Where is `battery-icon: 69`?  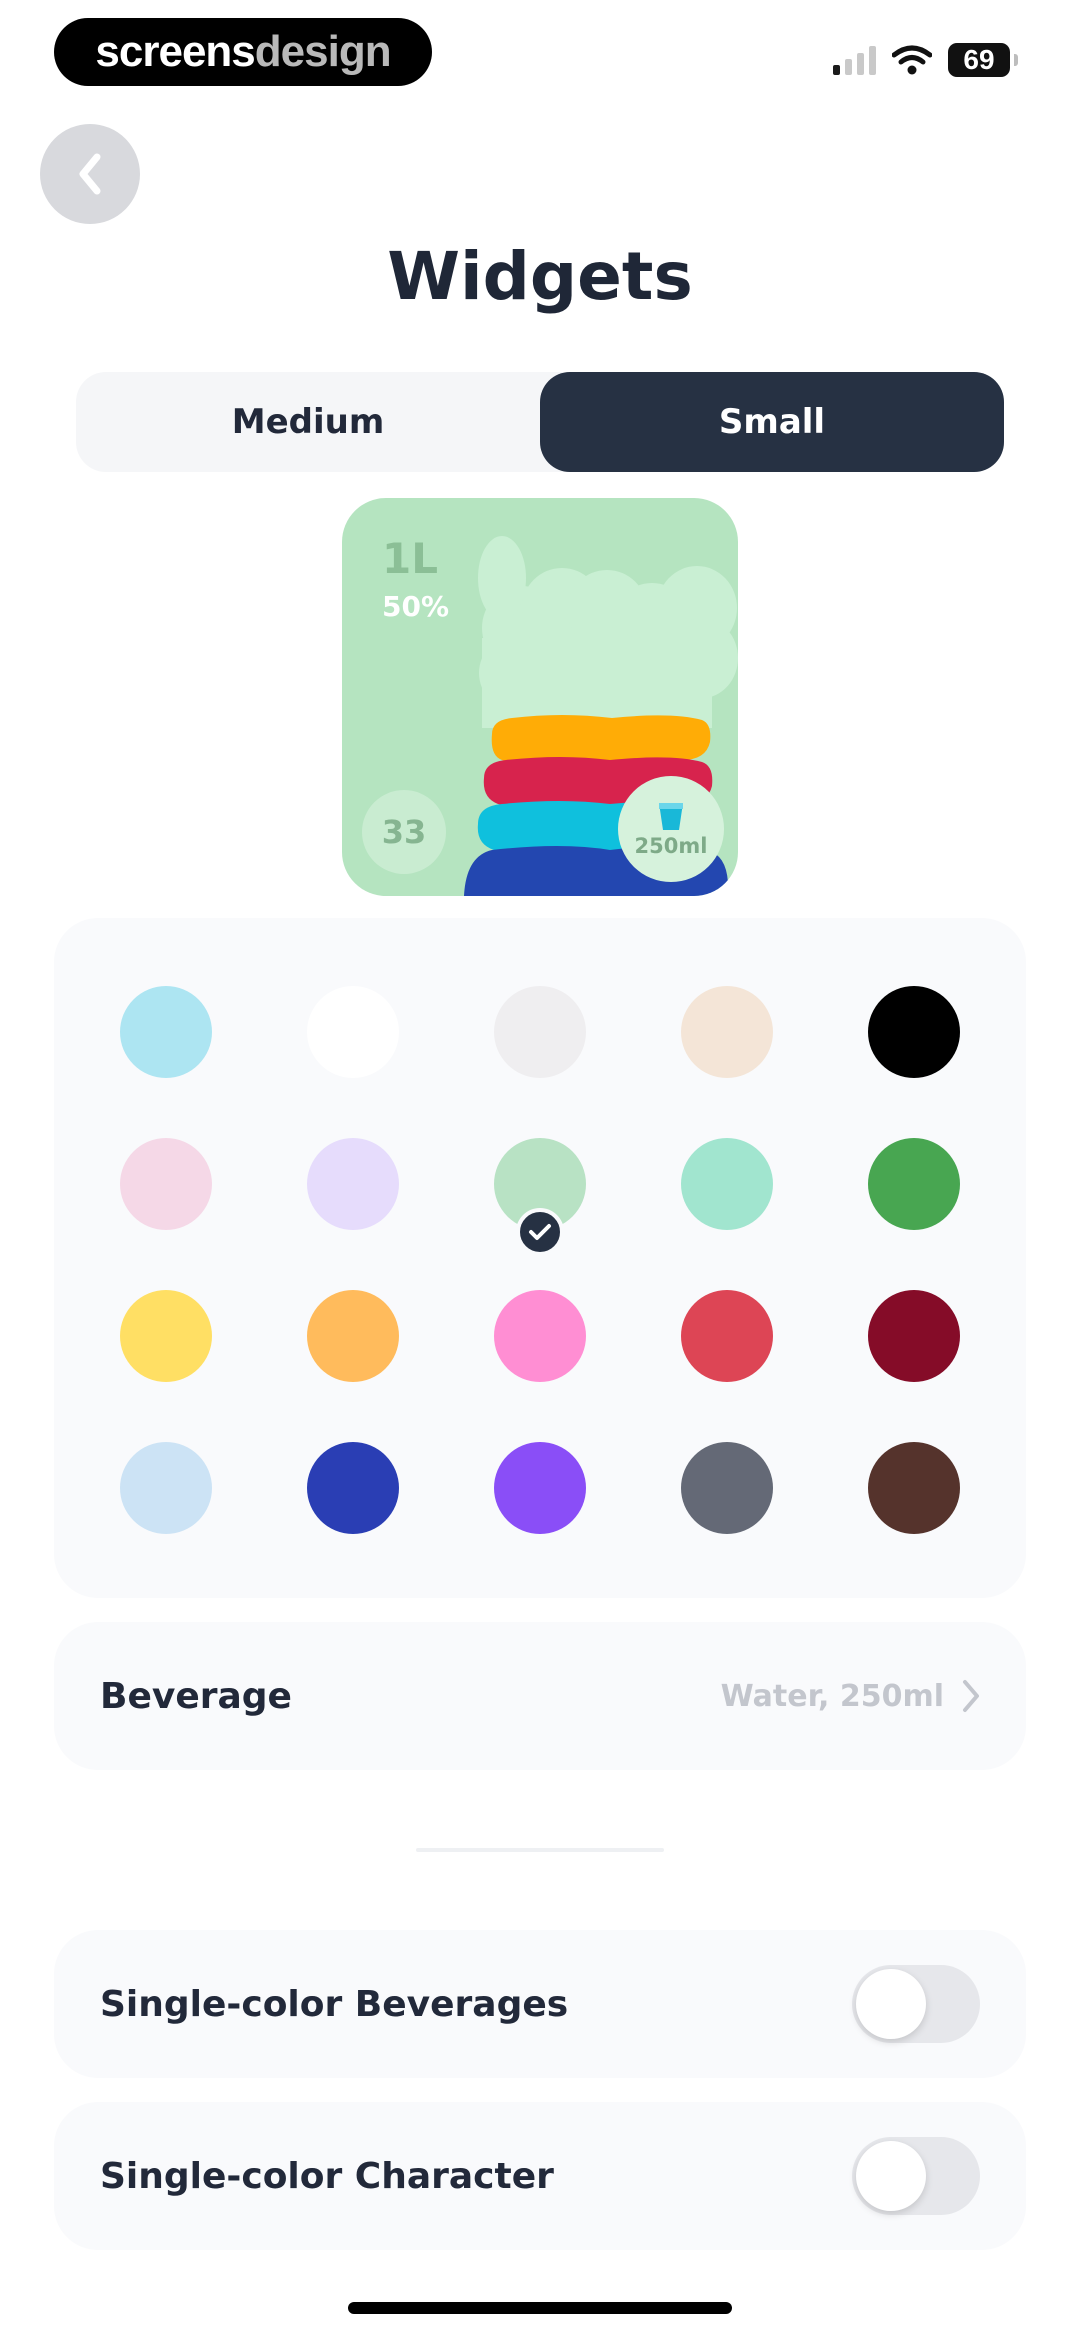
battery-icon: 69 is located at coordinates (983, 60).